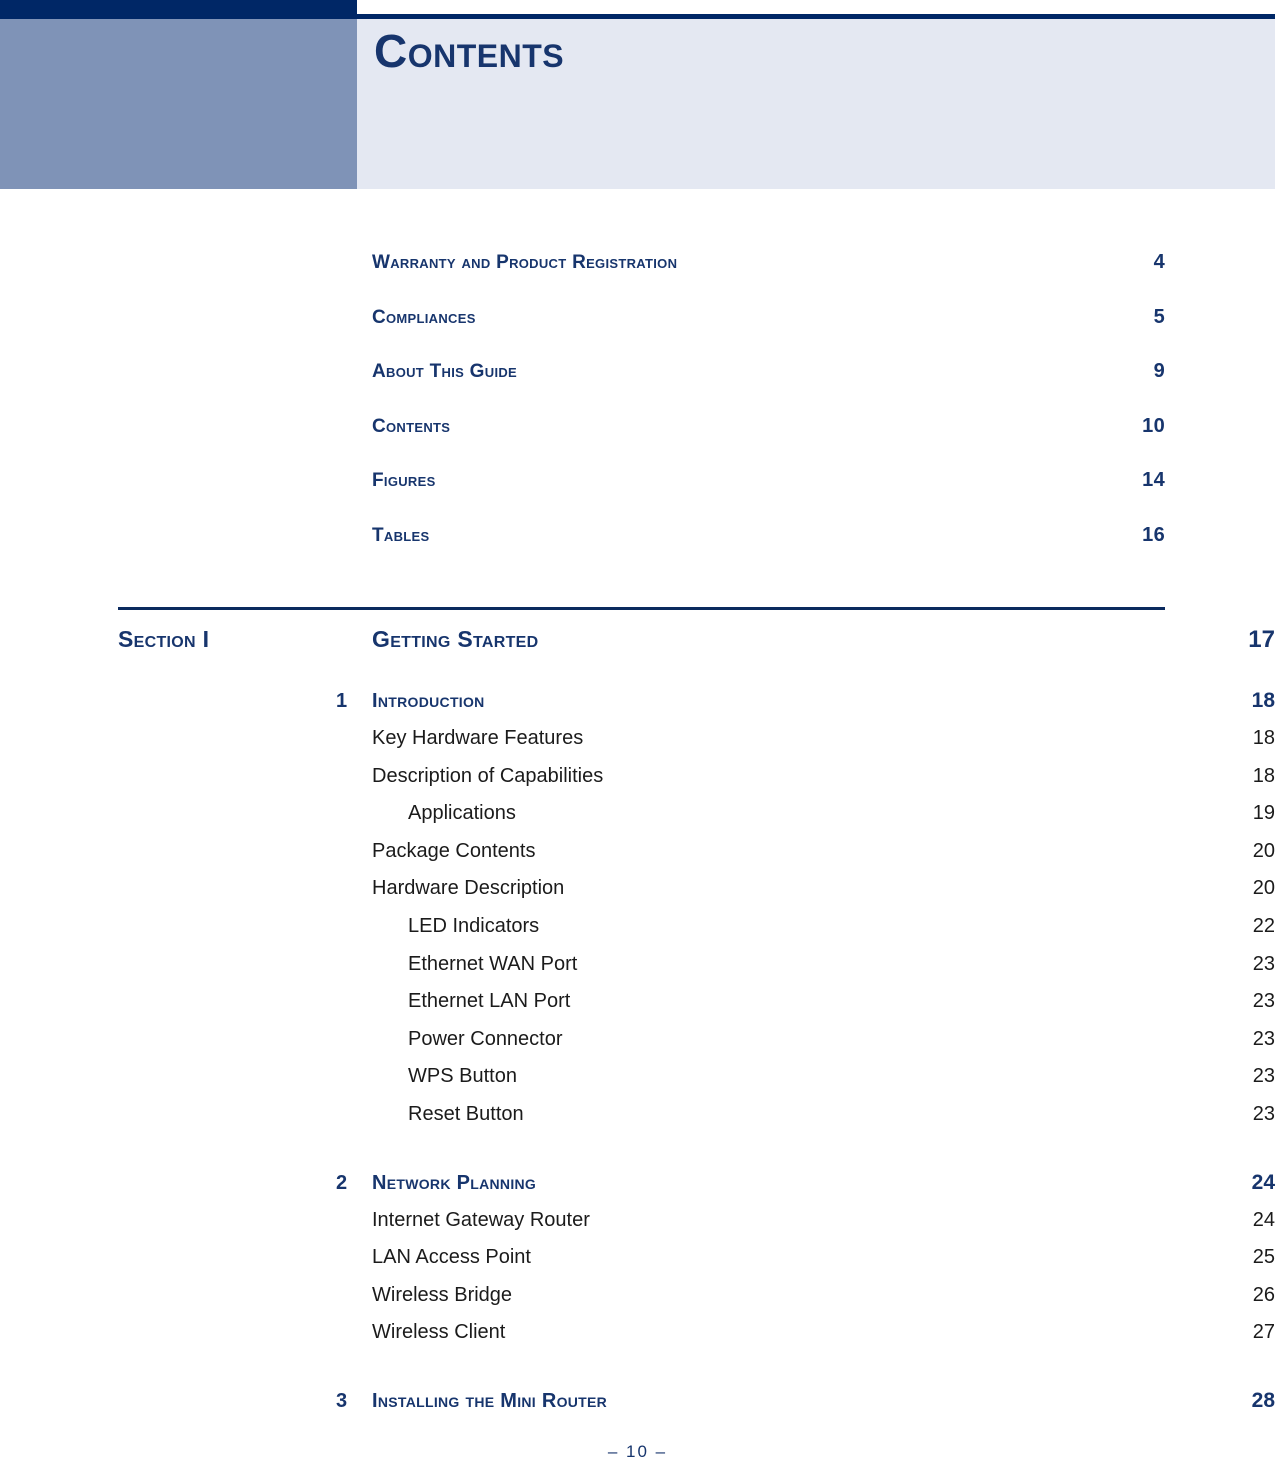 The height and width of the screenshot is (1474, 1275). Describe the element at coordinates (641, 278) in the screenshot. I see `toc-front-matter-row: Warranty and Product Registration 4` at that location.